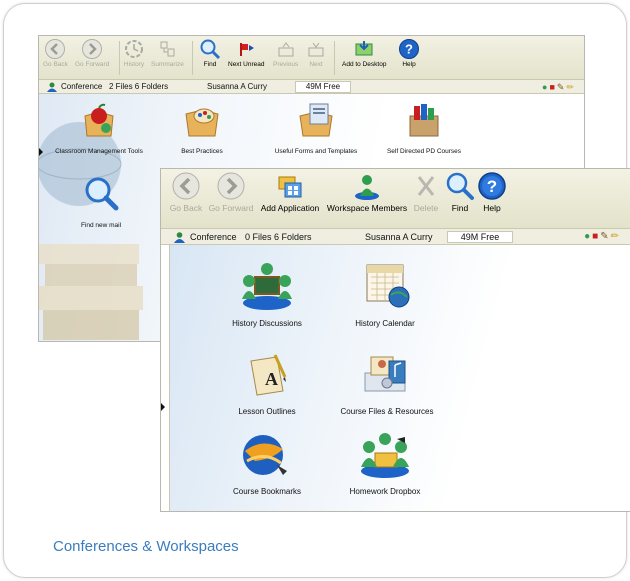  I want to click on item-homework-dropbox: Homework Dropbox, so click(385, 462).